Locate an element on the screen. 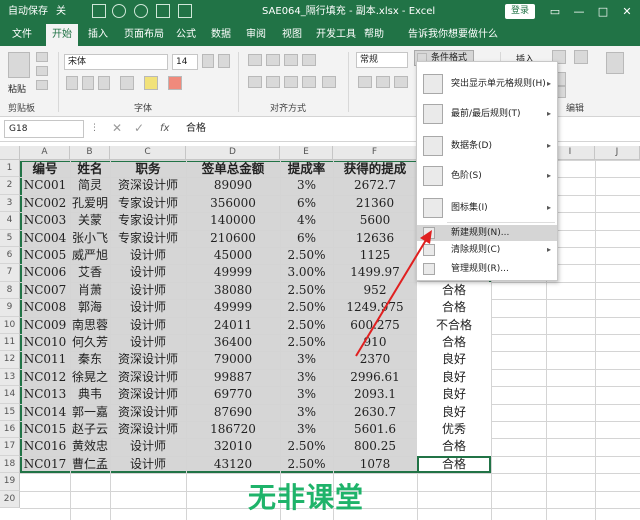  cell-id: NC016 is located at coordinates (45, 446).